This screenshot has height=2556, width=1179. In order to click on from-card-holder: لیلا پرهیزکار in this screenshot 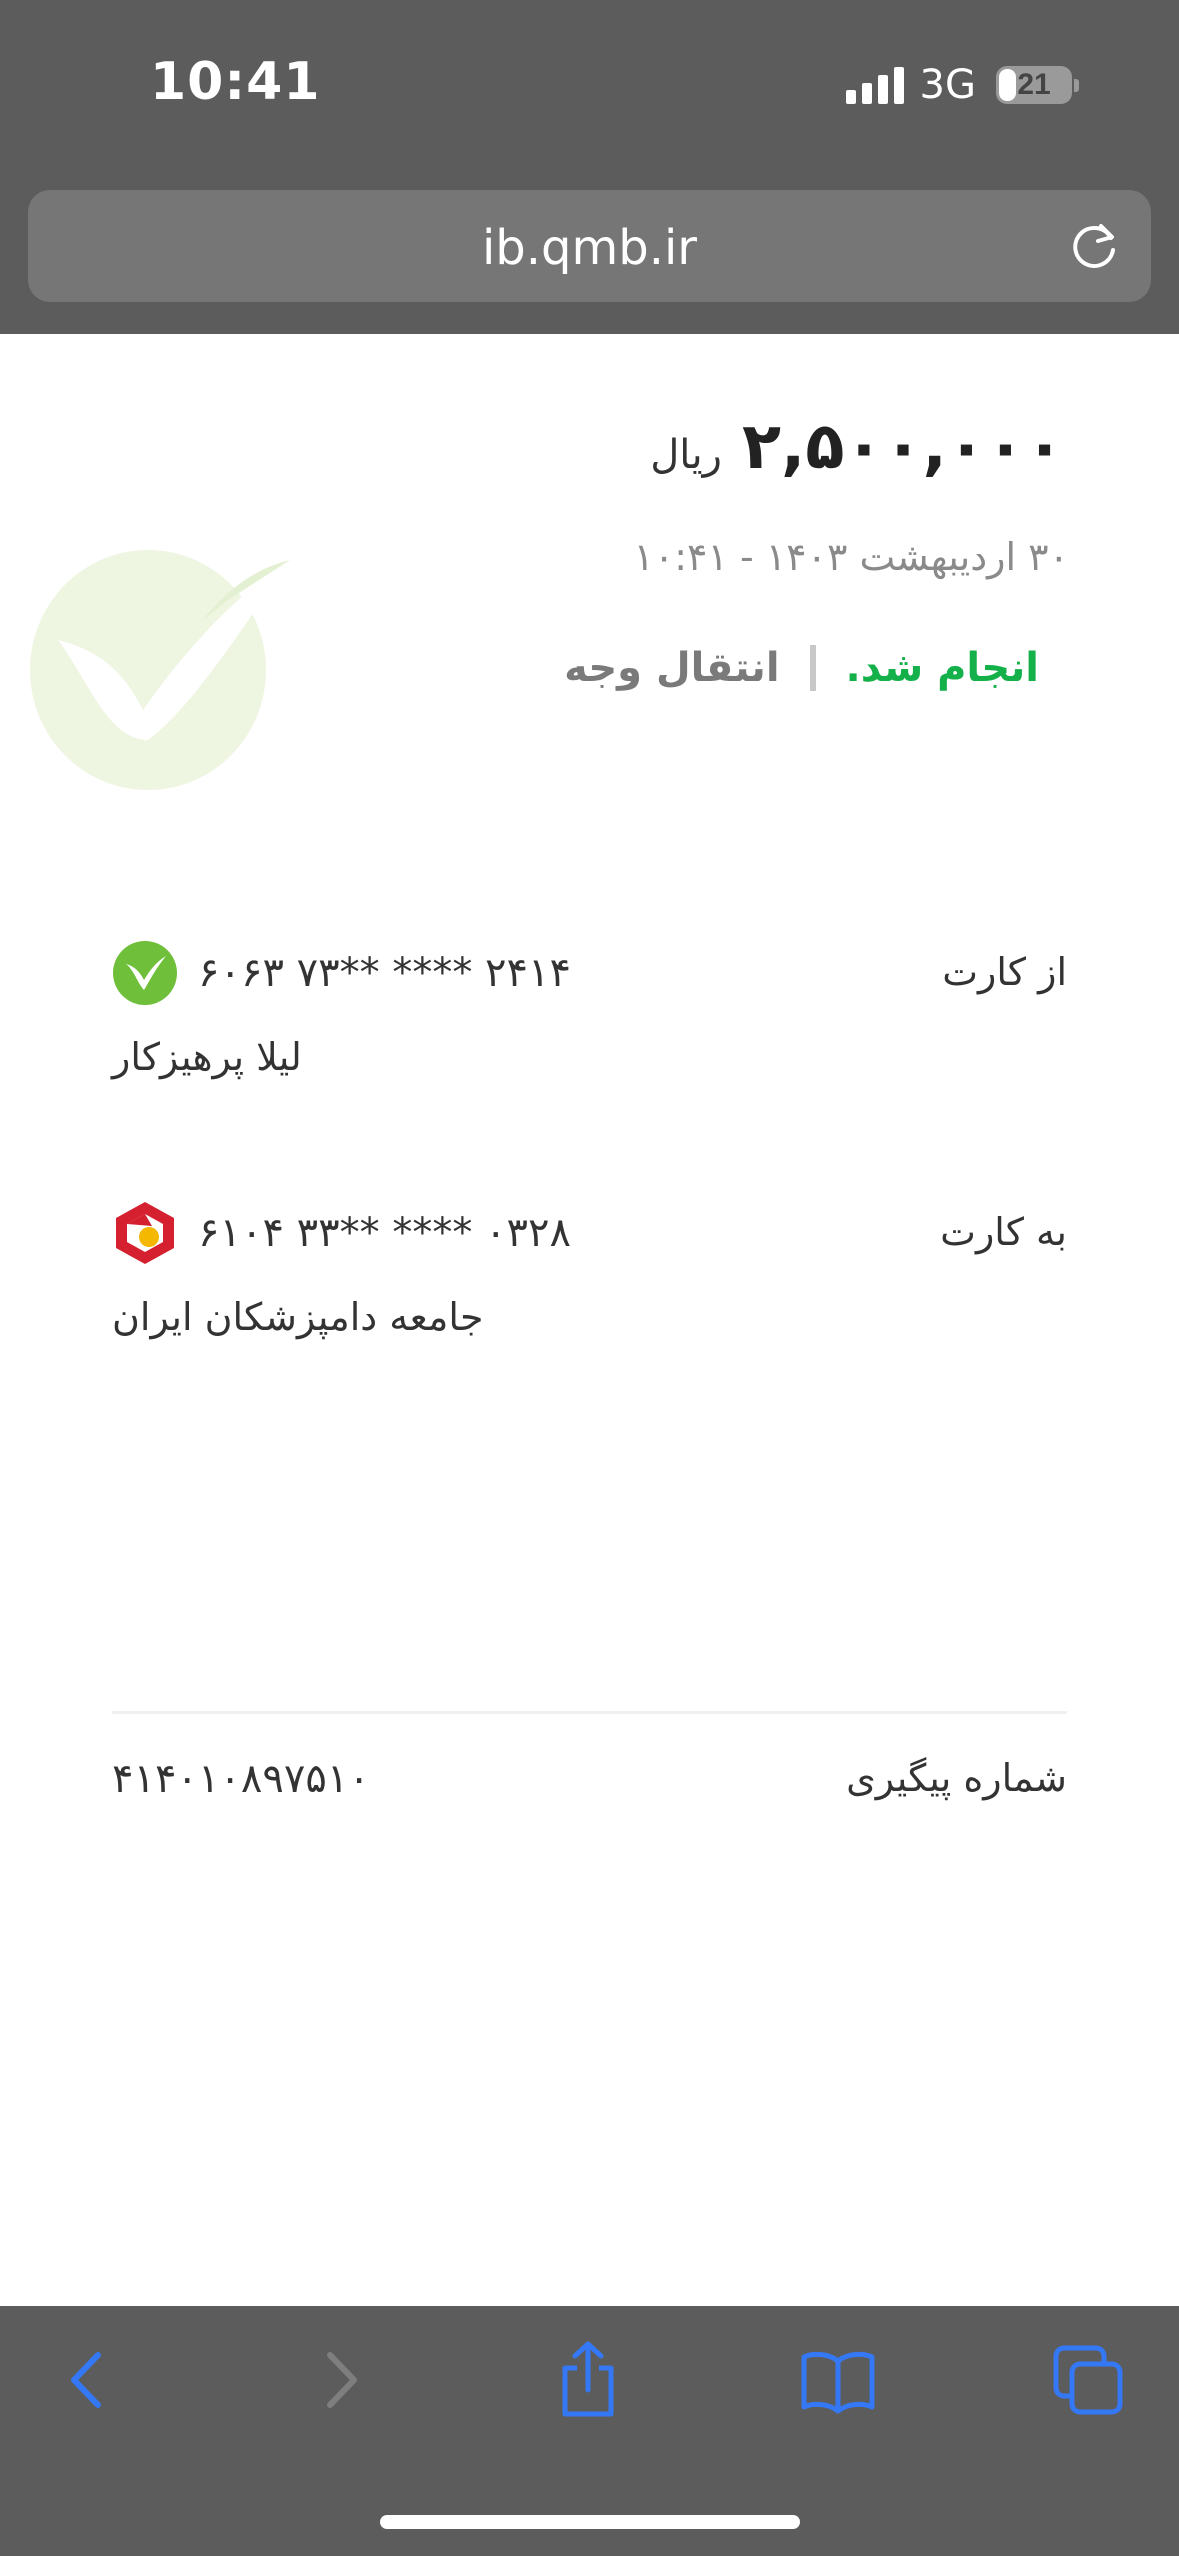, I will do `click(207, 1057)`.